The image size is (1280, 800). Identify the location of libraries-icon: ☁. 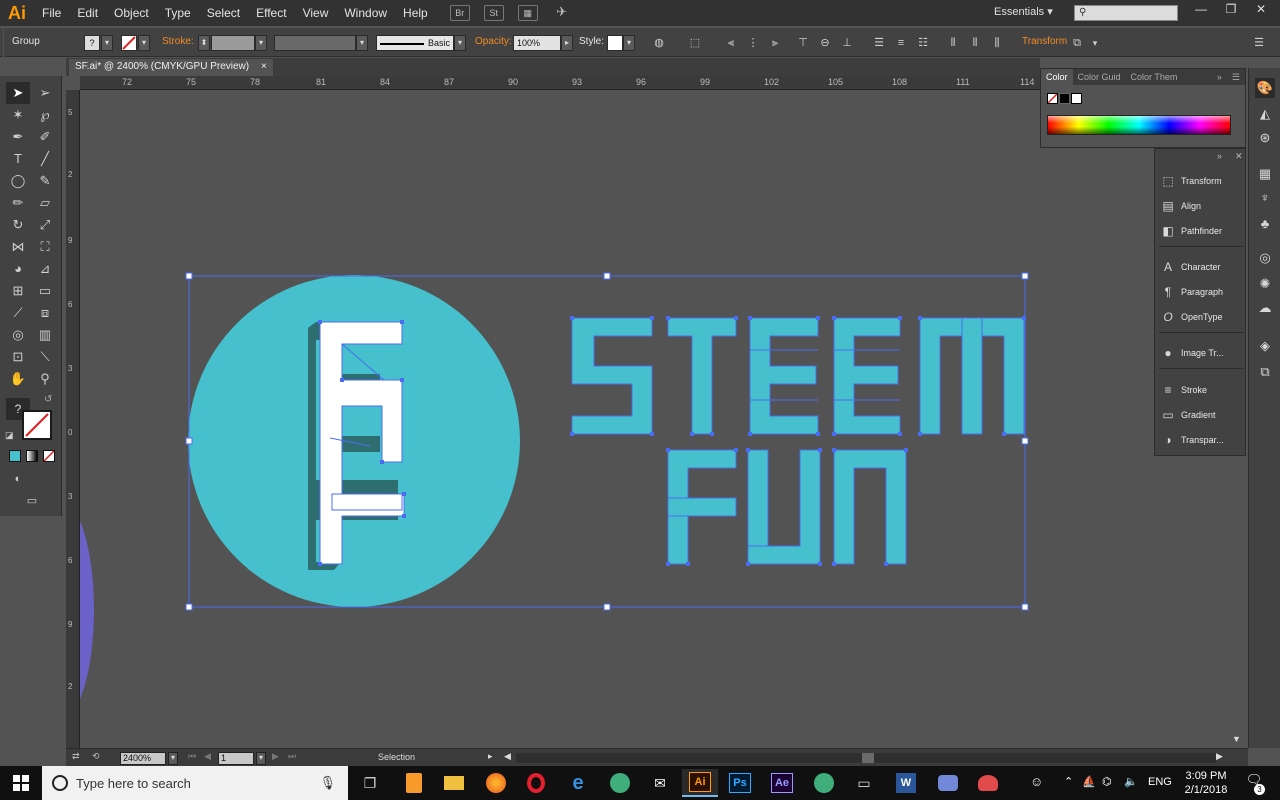
(1265, 308).